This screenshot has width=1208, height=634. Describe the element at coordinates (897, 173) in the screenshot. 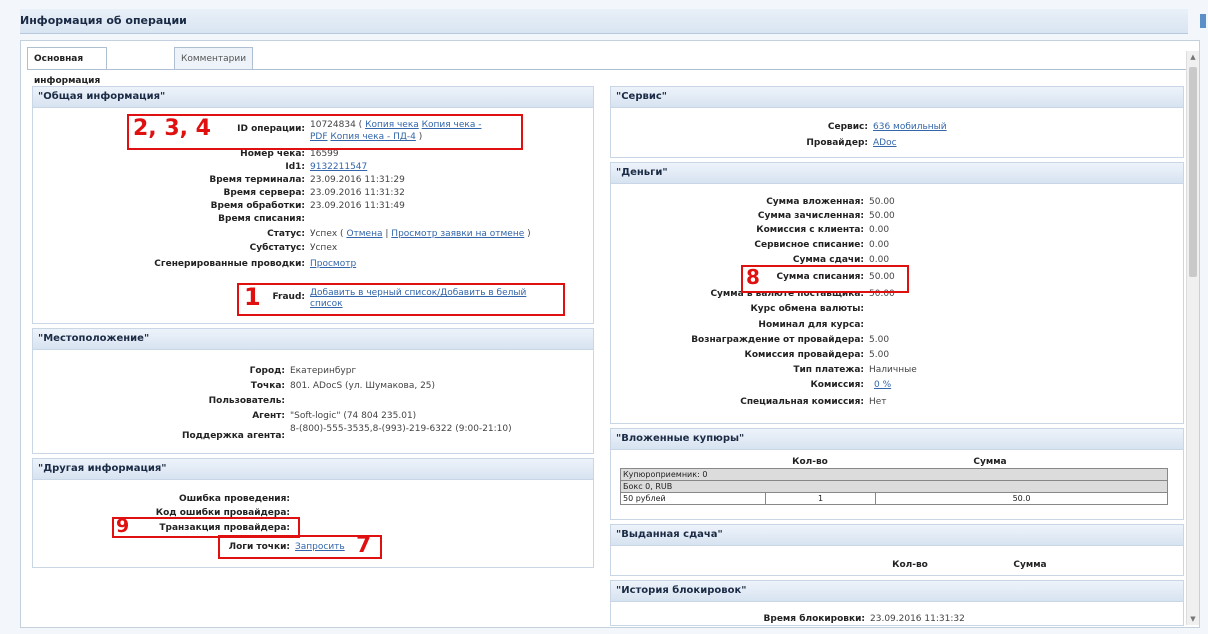

I see `panel-title: "Деньги"` at that location.